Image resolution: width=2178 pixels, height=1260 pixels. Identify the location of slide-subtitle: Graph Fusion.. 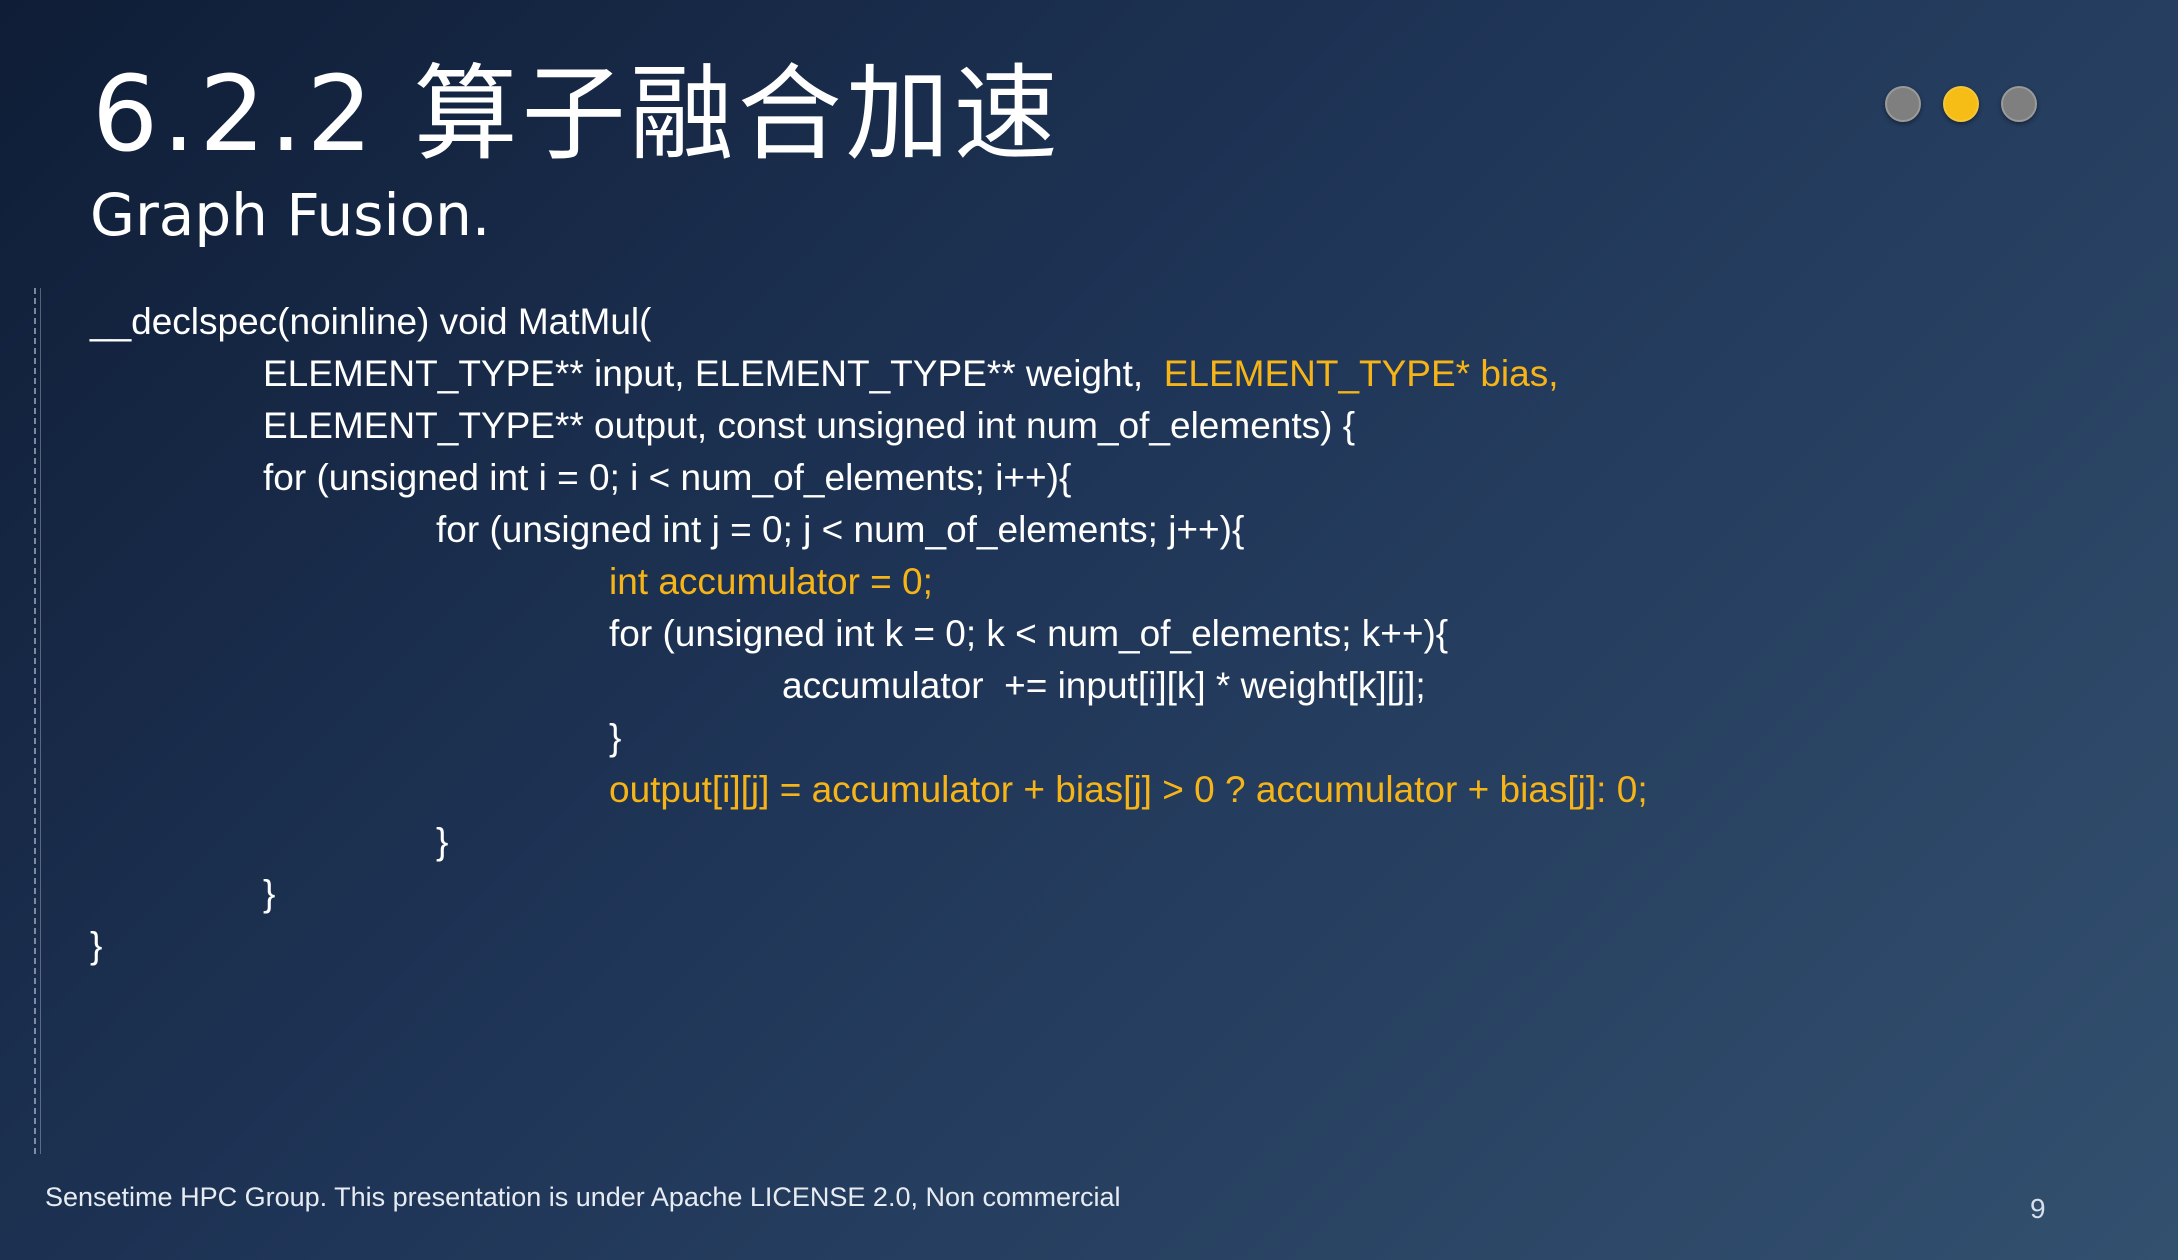
(290, 215).